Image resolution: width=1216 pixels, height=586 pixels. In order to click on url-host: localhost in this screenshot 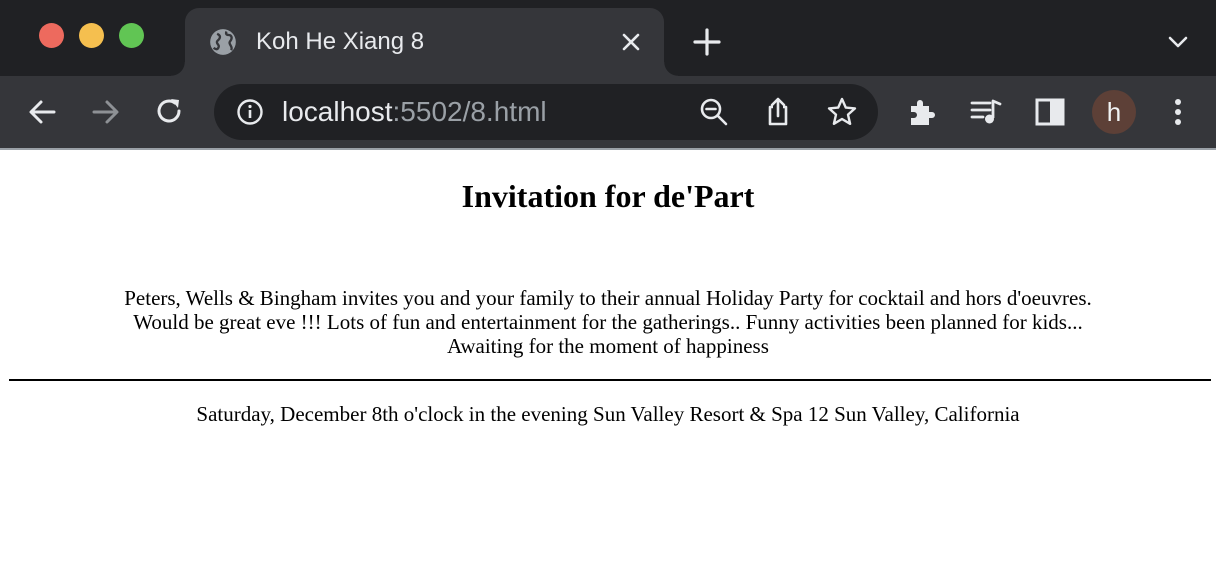, I will do `click(337, 111)`.